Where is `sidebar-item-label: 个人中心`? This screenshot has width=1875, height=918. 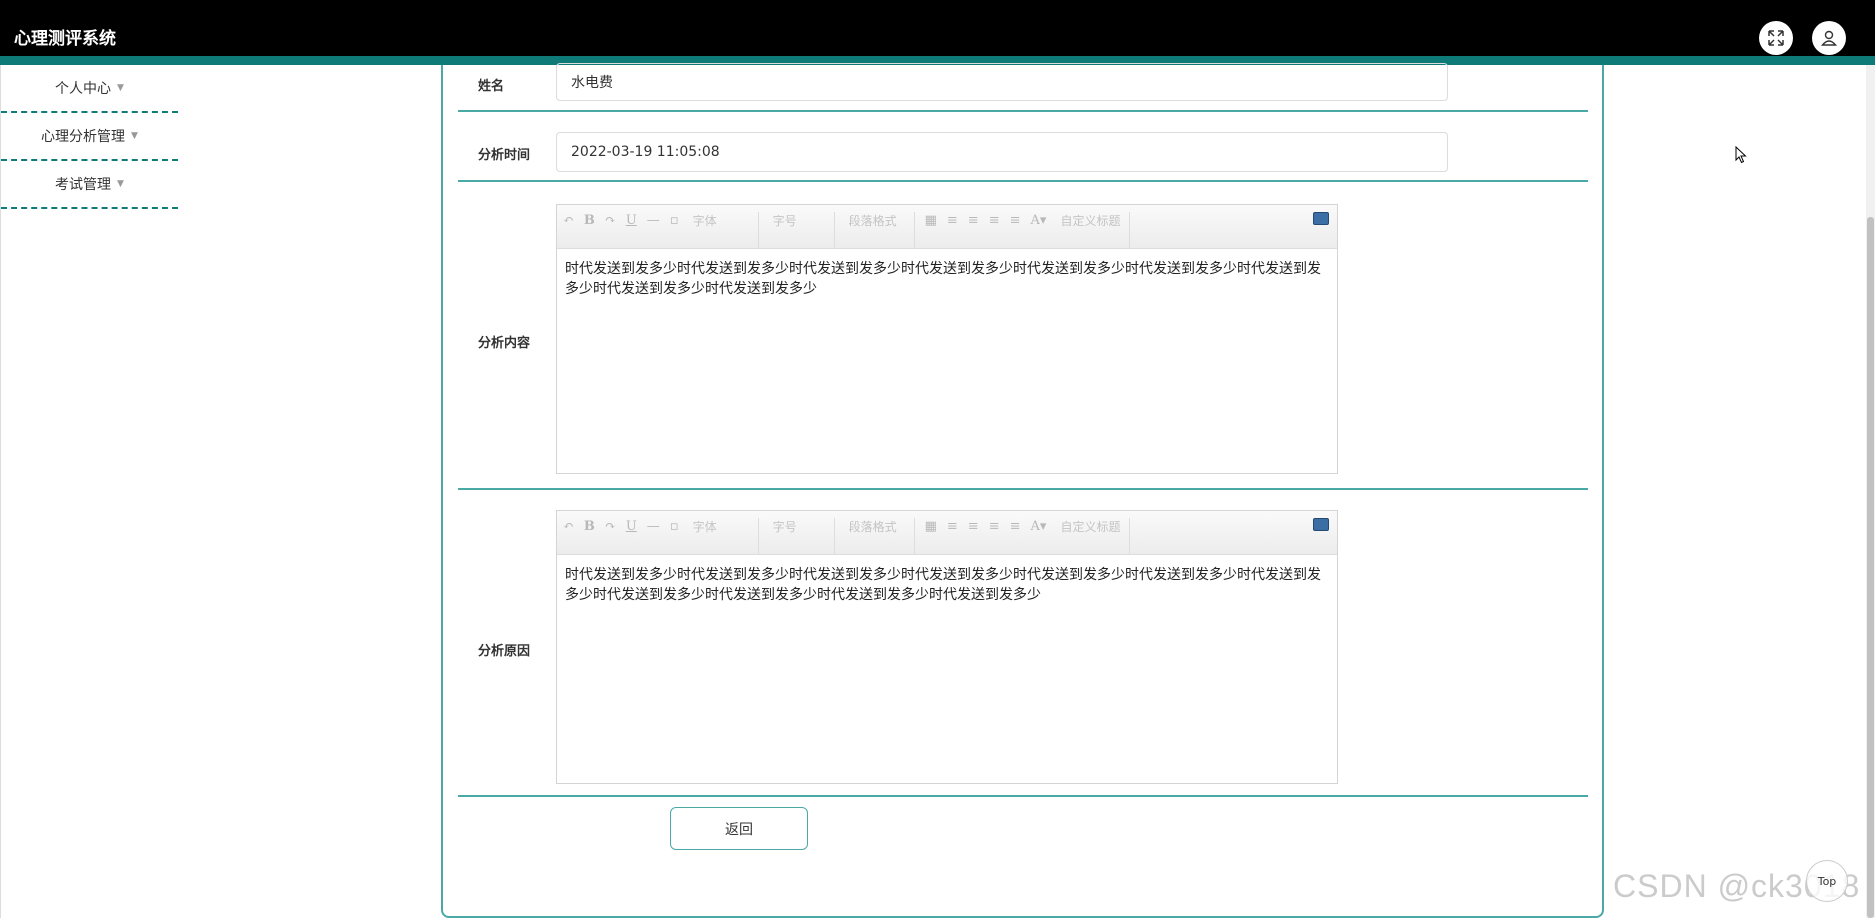 sidebar-item-label: 个人中心 is located at coordinates (83, 89).